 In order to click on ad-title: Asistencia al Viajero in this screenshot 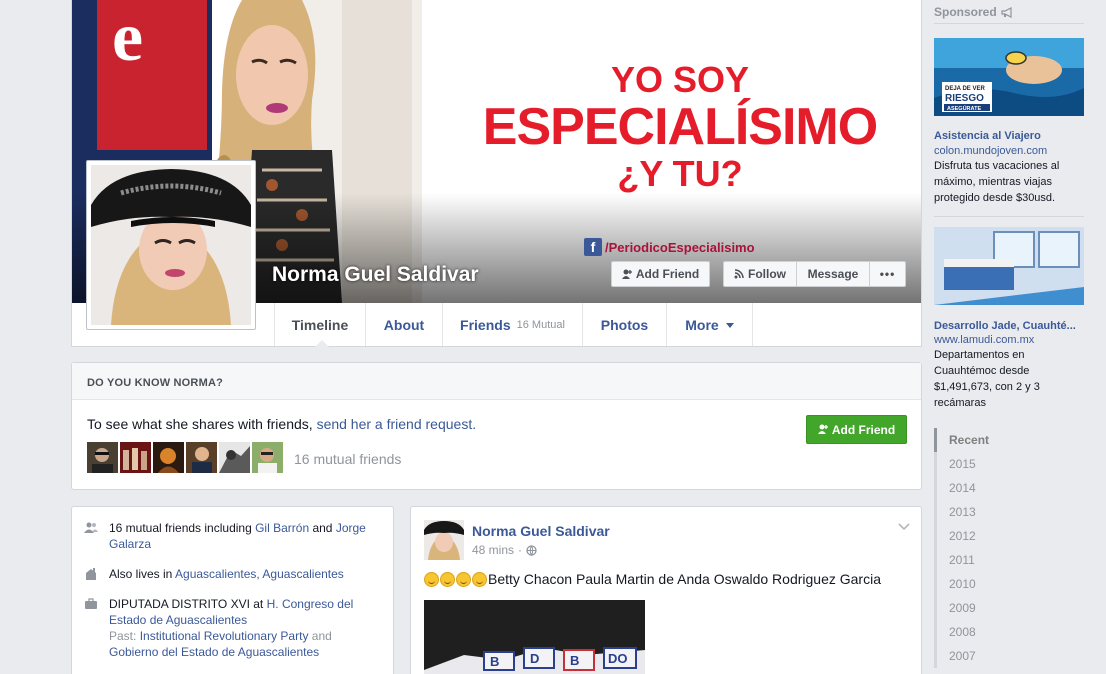, I will do `click(1011, 136)`.